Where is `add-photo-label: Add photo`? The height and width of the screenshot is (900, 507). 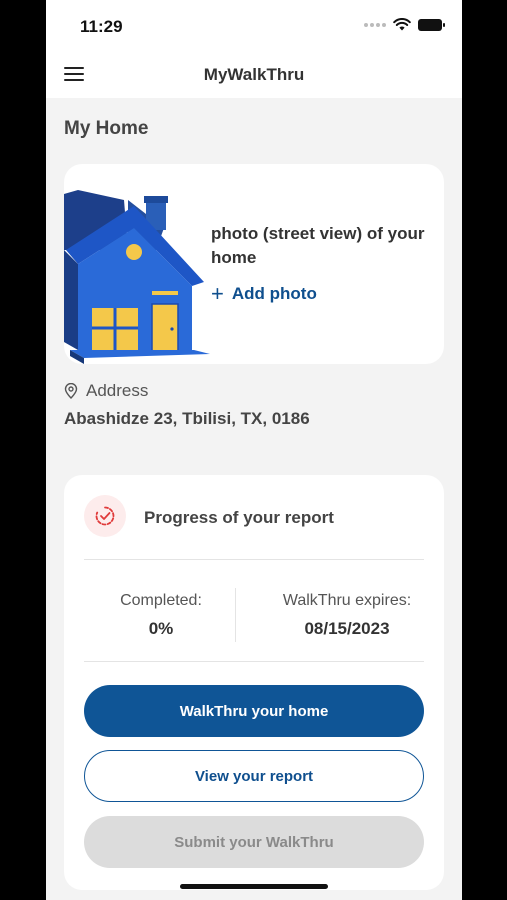
add-photo-label: Add photo is located at coordinates (274, 293).